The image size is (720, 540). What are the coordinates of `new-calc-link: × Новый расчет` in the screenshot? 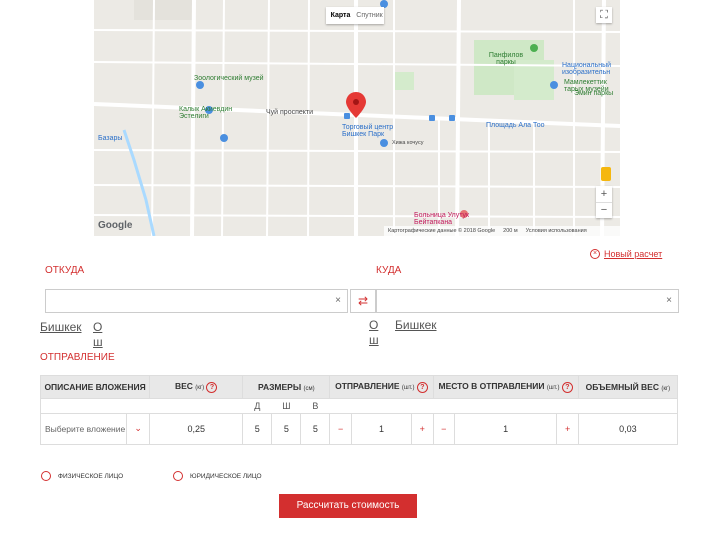 It's located at (626, 254).